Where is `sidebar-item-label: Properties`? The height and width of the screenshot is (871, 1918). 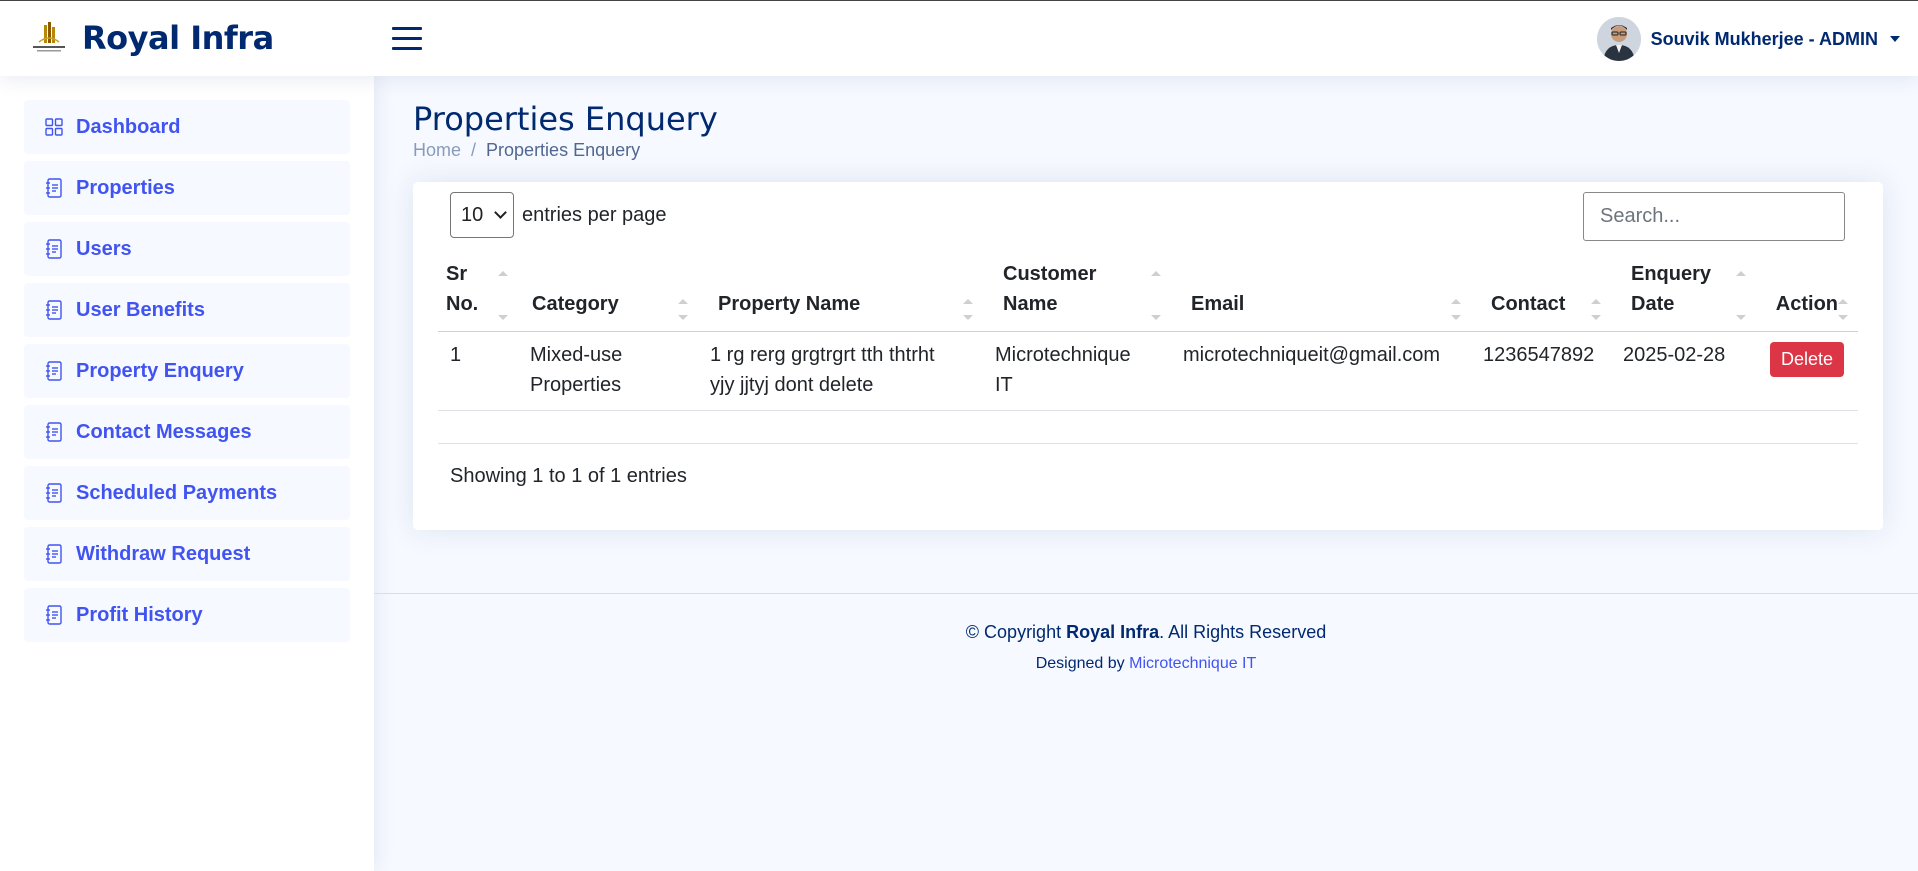
sidebar-item-label: Properties is located at coordinates (125, 187).